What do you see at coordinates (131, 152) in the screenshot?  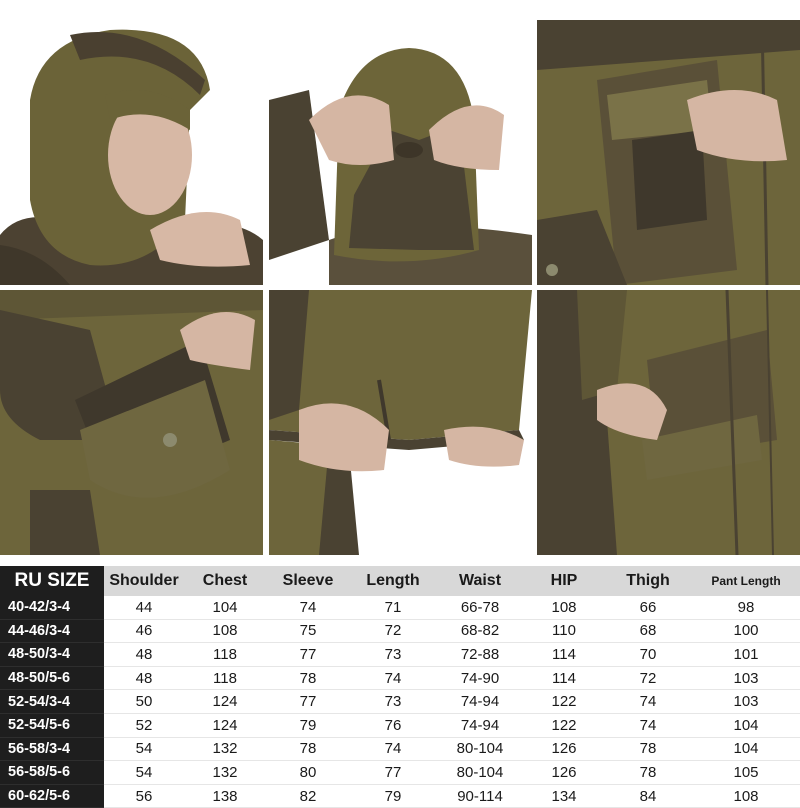 I see `hood-front-illustration` at bounding box center [131, 152].